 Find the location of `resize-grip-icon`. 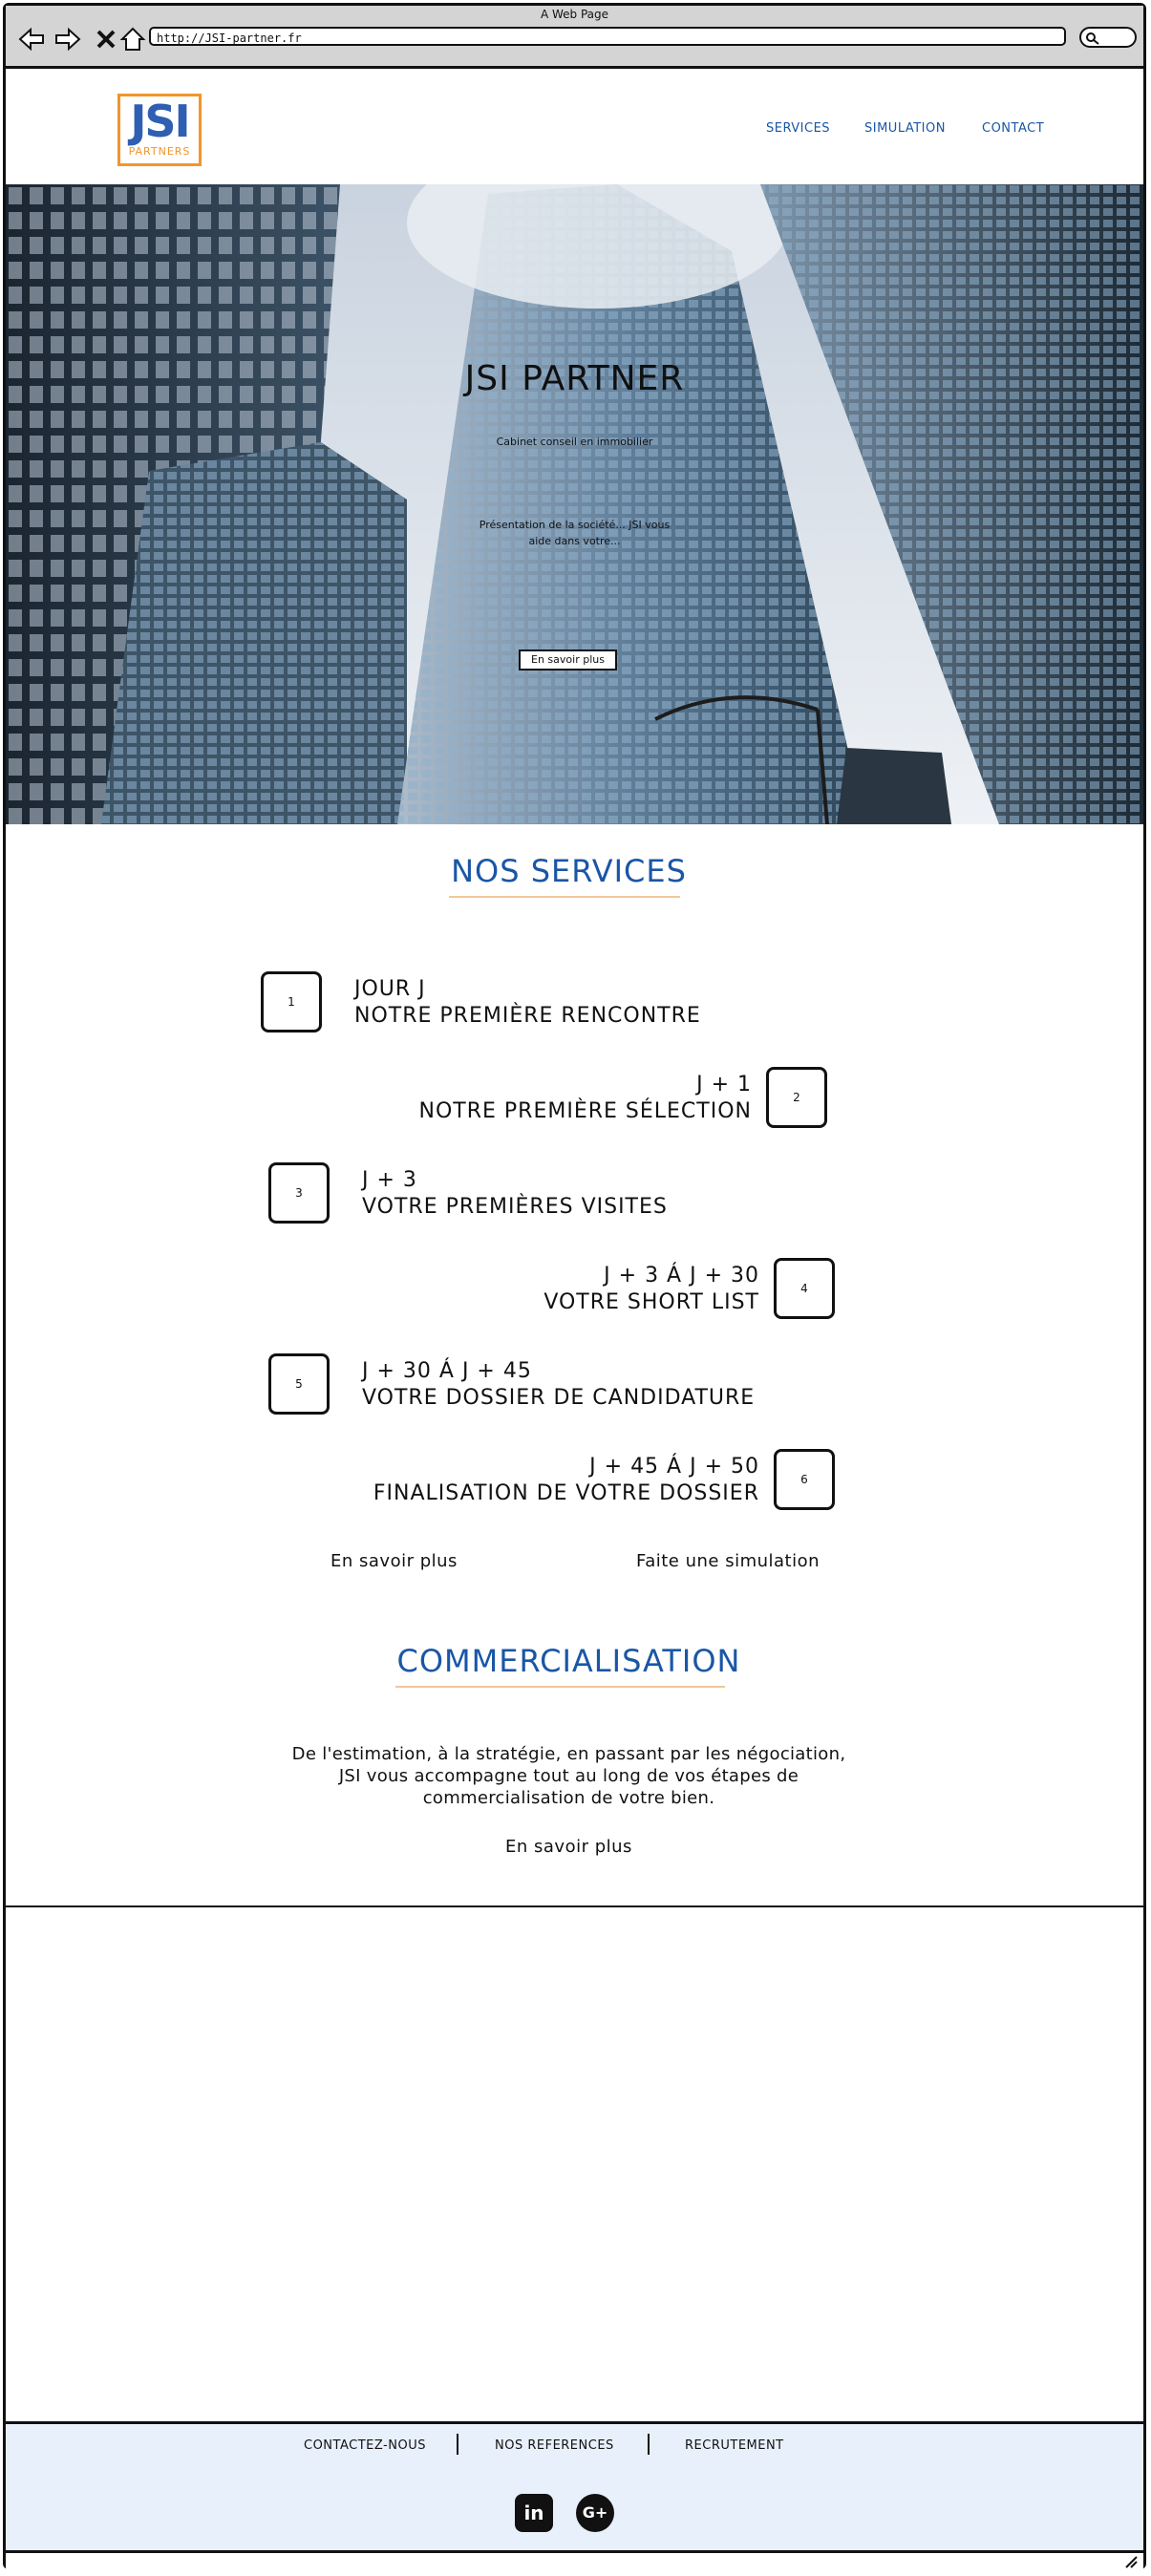

resize-grip-icon is located at coordinates (1131, 2561).